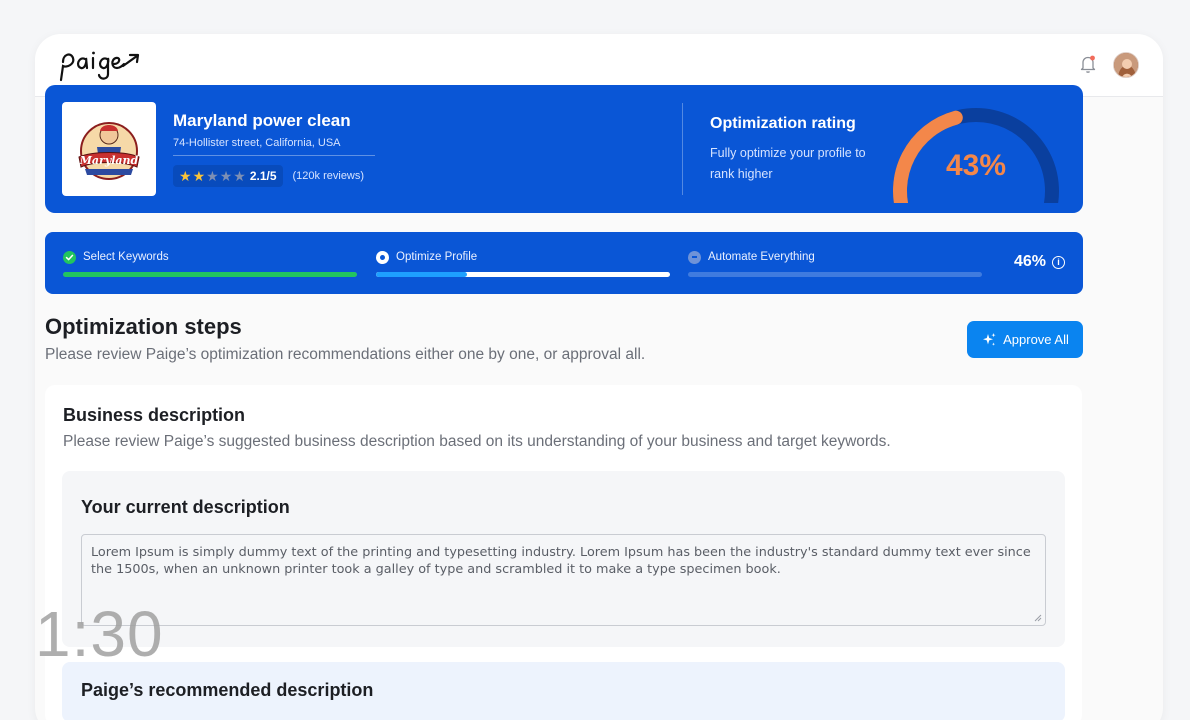 Image resolution: width=1190 pixels, height=720 pixels. What do you see at coordinates (328, 176) in the screenshot?
I see `review-count: (120k reviews)` at bounding box center [328, 176].